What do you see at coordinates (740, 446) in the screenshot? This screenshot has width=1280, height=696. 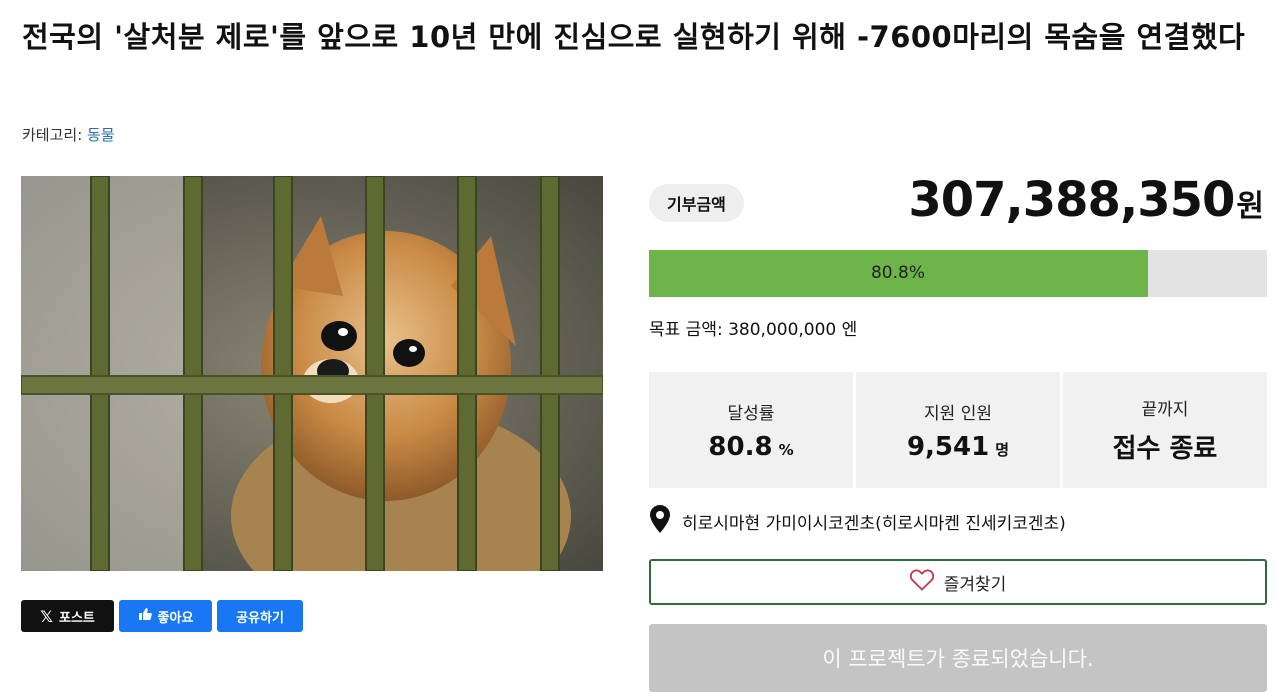 I see `stat-value: 80.8` at bounding box center [740, 446].